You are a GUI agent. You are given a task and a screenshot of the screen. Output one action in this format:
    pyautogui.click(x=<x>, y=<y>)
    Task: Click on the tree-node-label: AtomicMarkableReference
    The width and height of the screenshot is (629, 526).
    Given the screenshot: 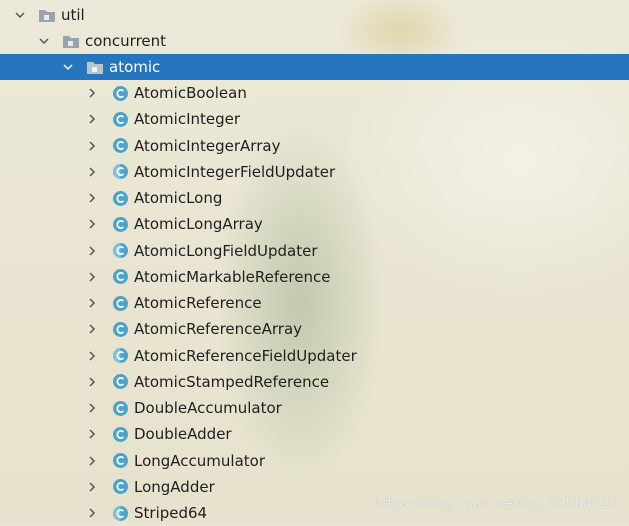 What is the action you would take?
    pyautogui.click(x=232, y=276)
    